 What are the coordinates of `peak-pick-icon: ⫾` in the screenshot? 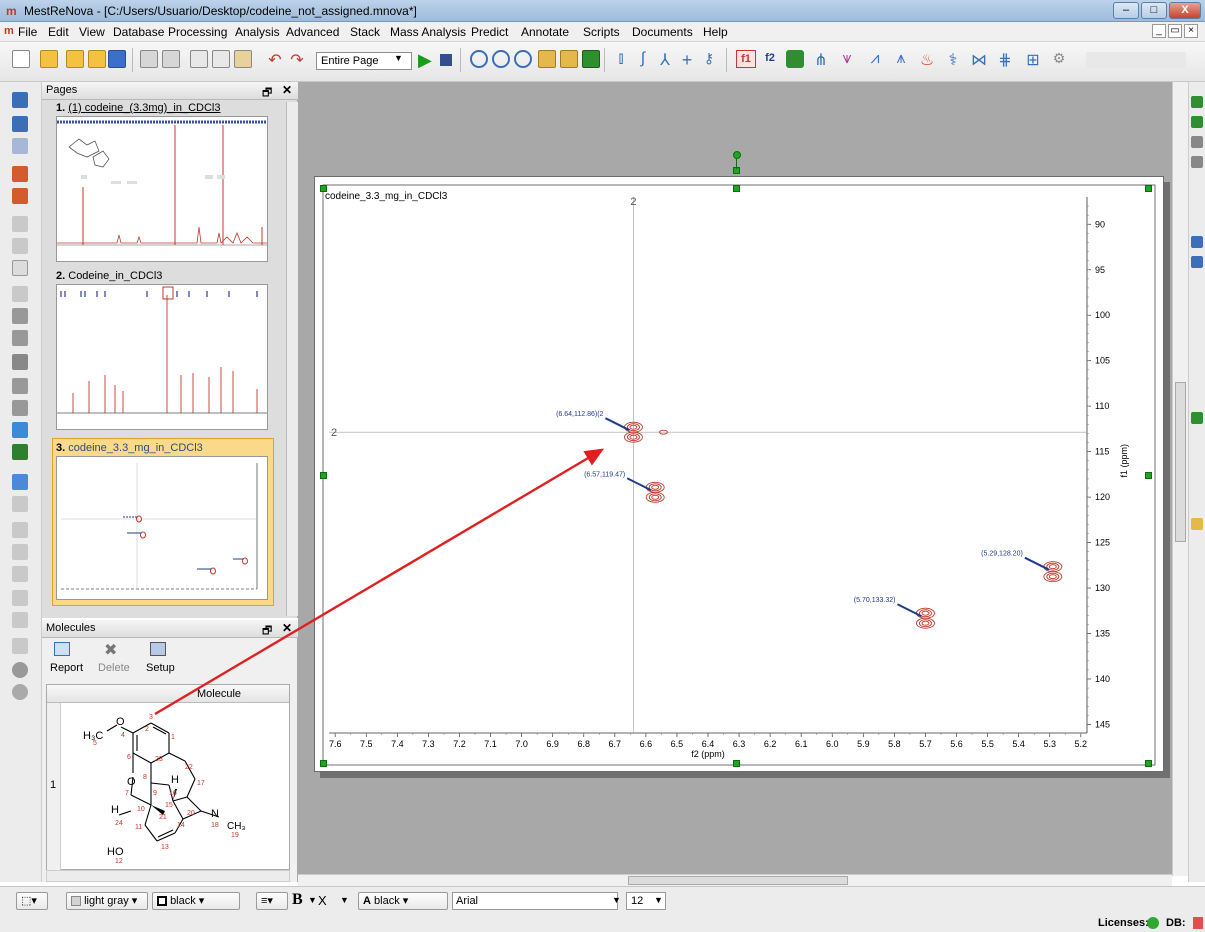 It's located at (621, 59).